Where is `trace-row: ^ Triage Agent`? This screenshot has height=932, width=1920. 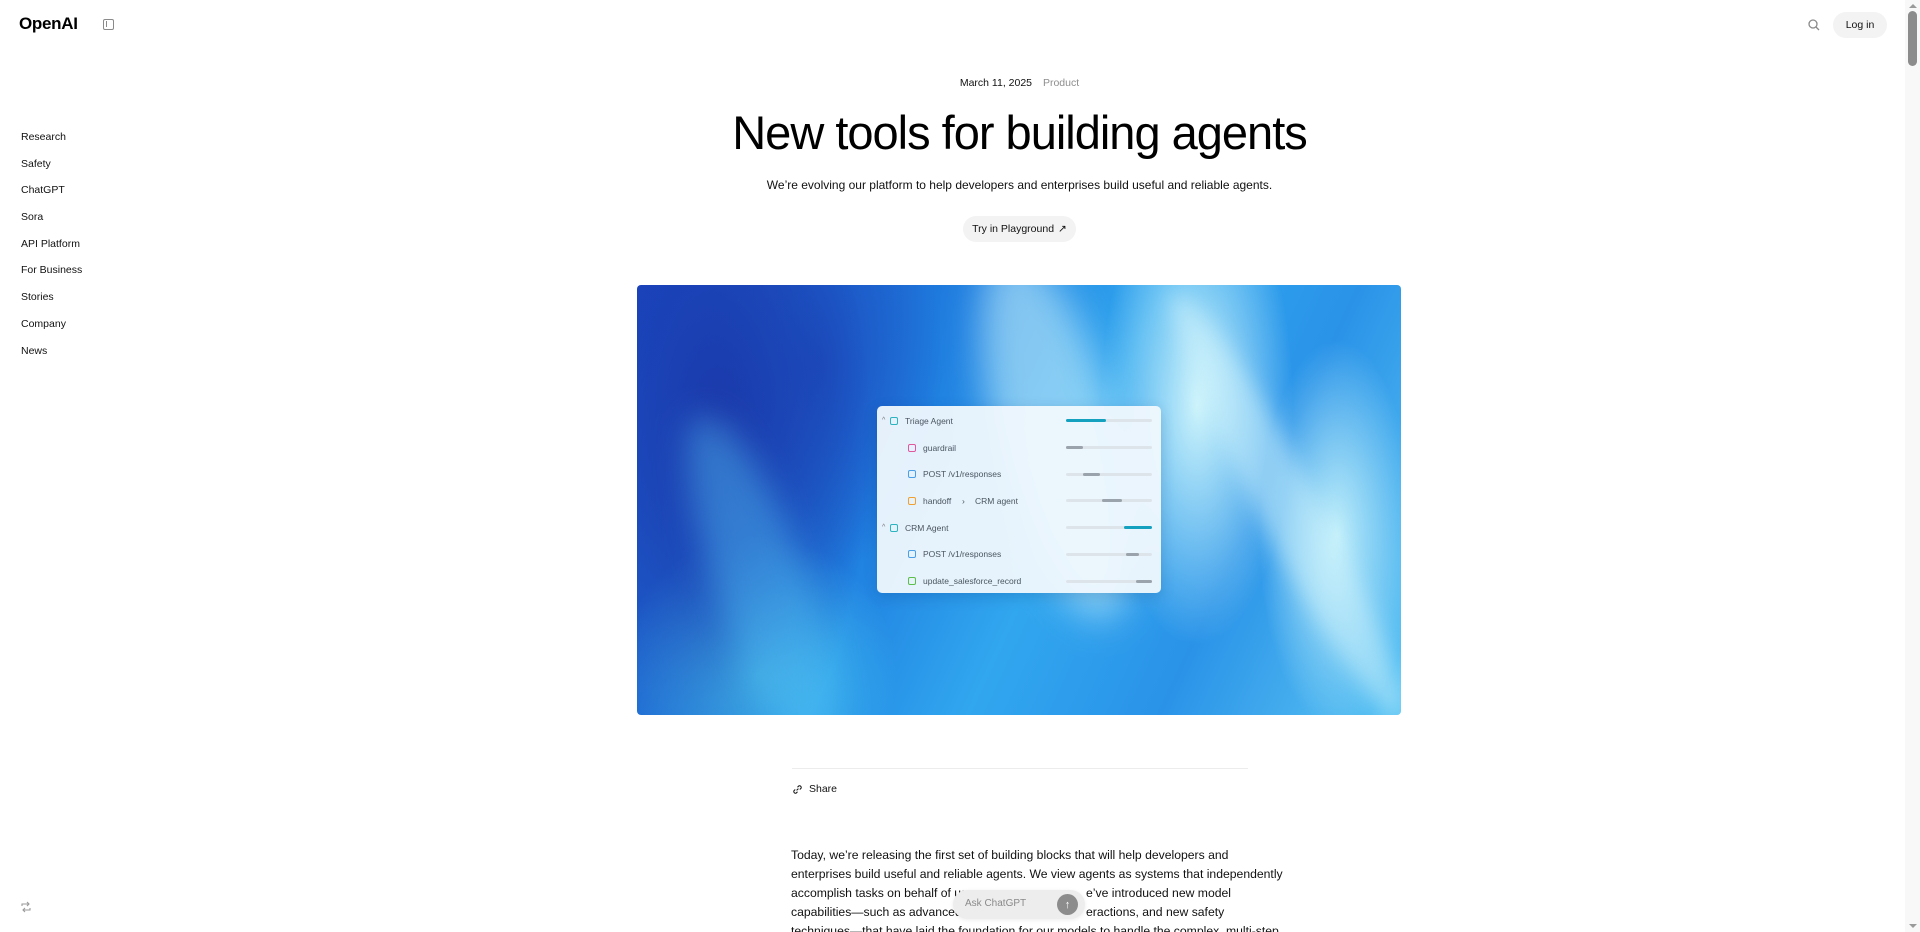 trace-row: ^ Triage Agent is located at coordinates (1019, 421).